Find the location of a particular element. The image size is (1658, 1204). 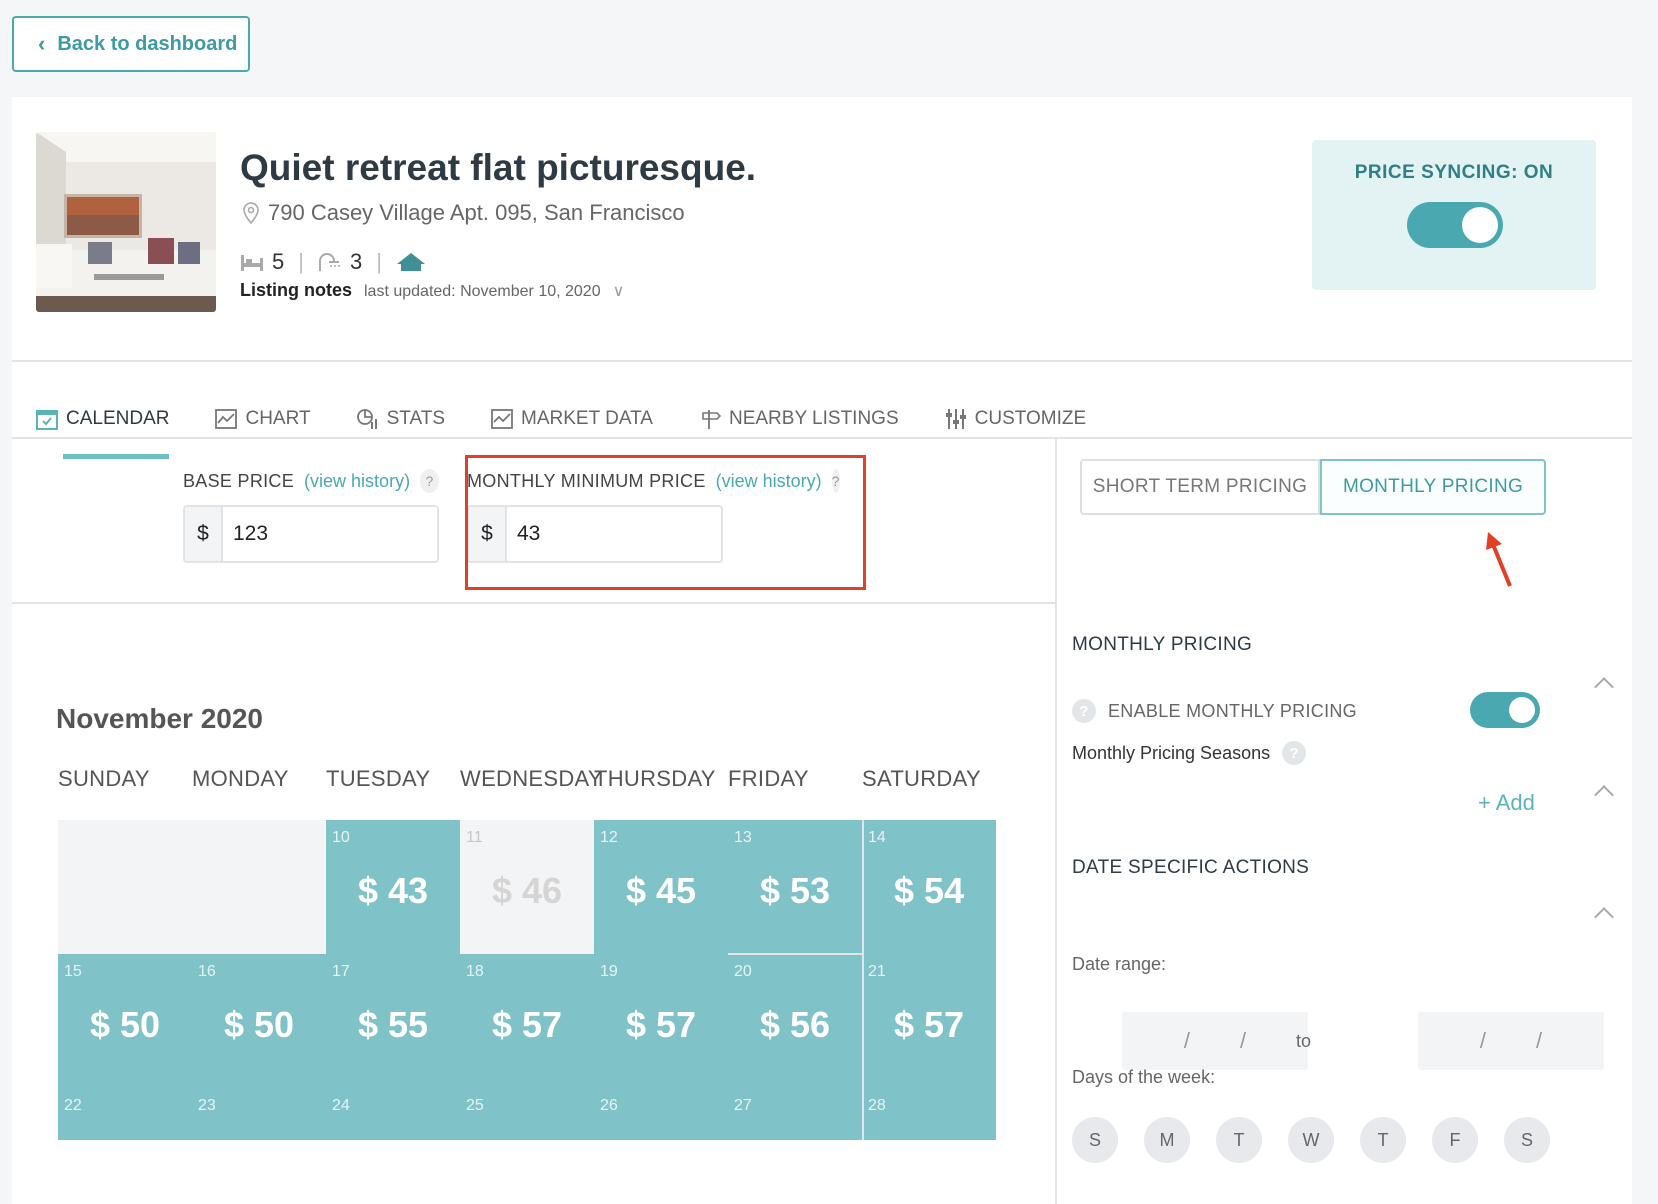

tab-nearby-listings: NEARBY LISTINGS is located at coordinates (799, 419).